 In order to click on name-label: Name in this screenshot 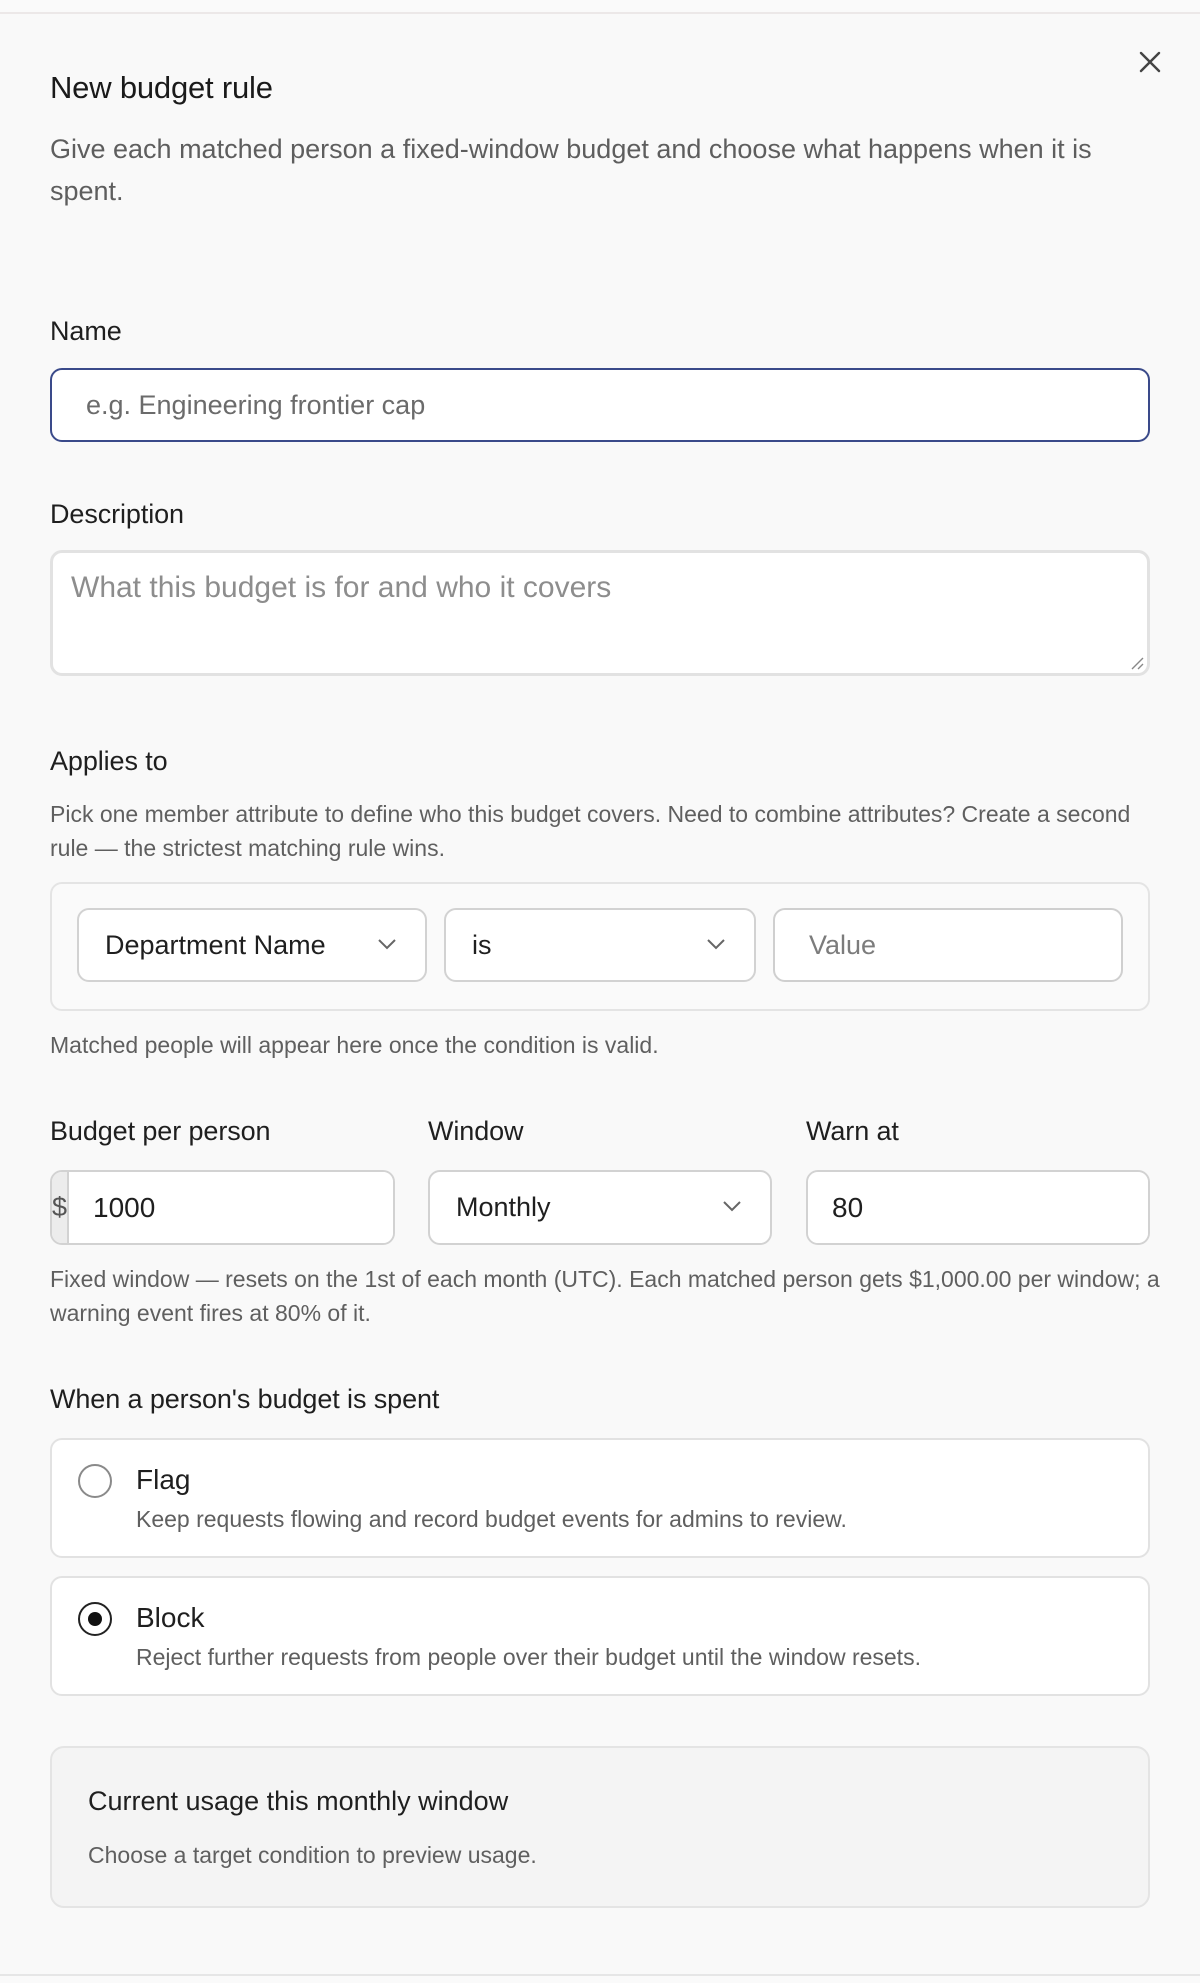, I will do `click(86, 331)`.